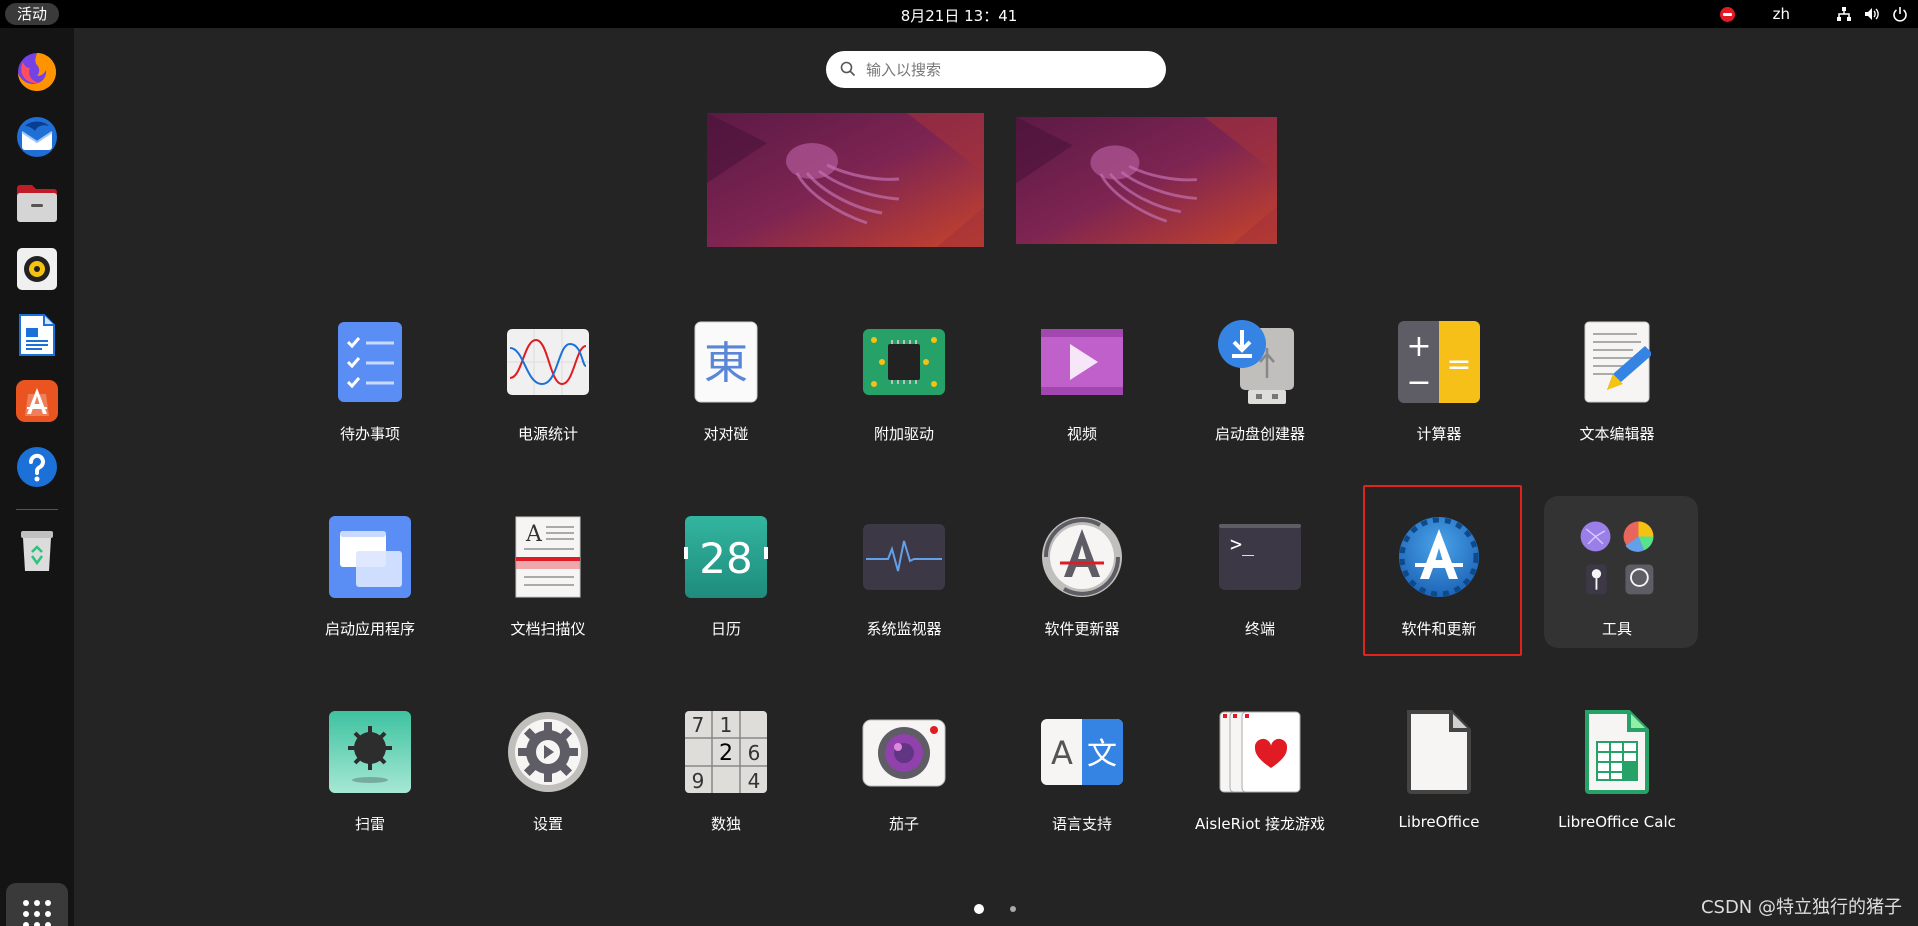 The image size is (1918, 926). What do you see at coordinates (1617, 822) in the screenshot?
I see `app-label: LibreOffice Calc` at bounding box center [1617, 822].